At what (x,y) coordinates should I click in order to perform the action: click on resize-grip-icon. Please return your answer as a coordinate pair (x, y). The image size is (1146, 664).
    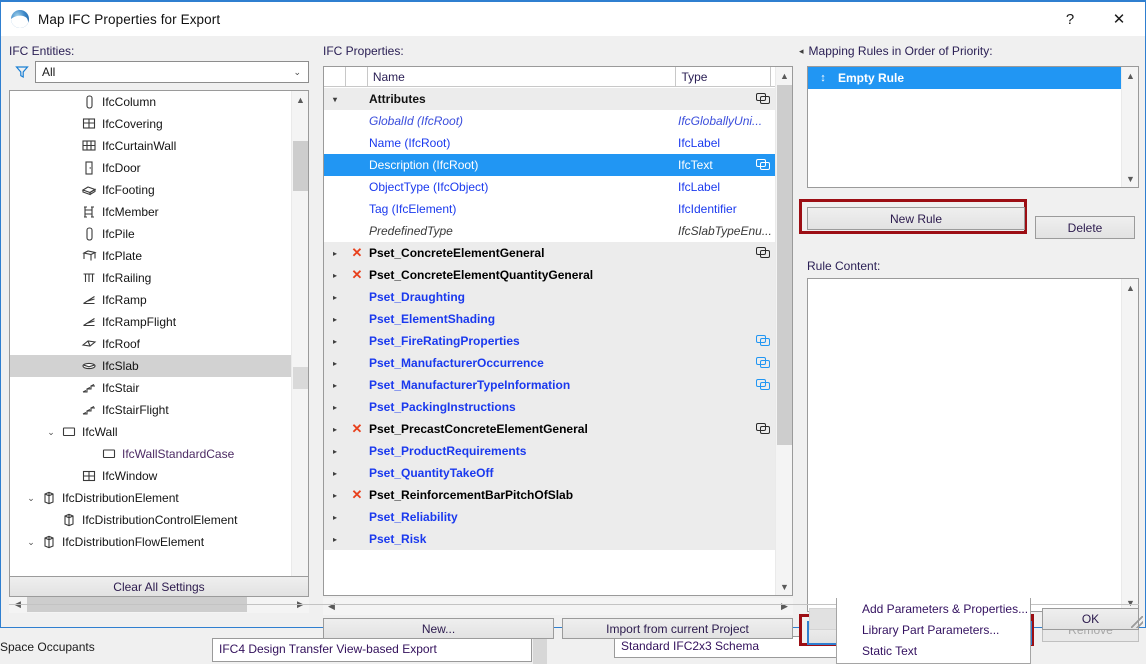
    Looking at the image, I should click on (1137, 622).